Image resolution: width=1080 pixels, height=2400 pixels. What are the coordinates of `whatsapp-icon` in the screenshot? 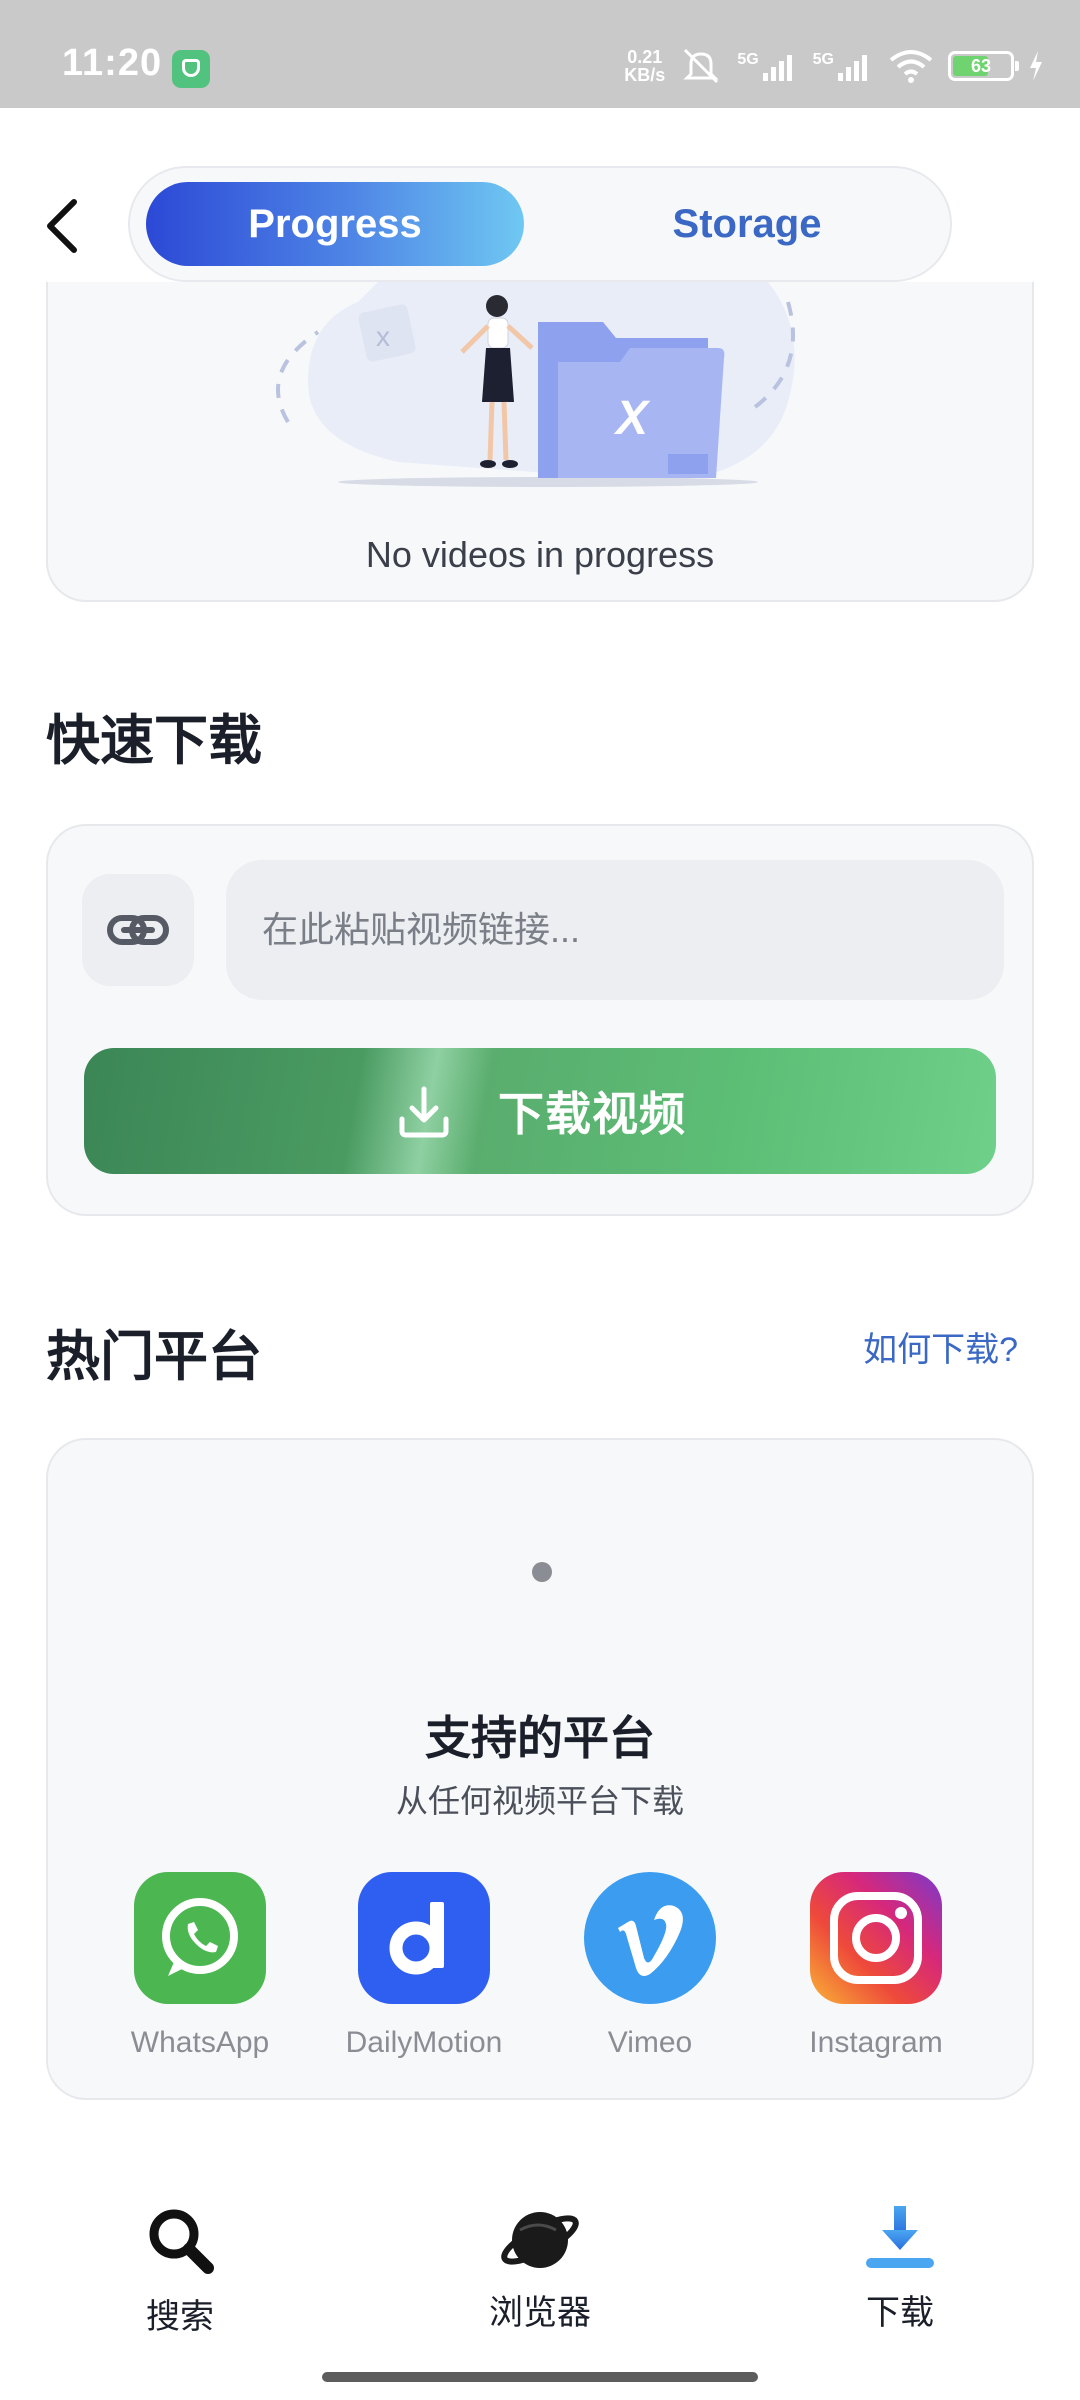 It's located at (200, 1938).